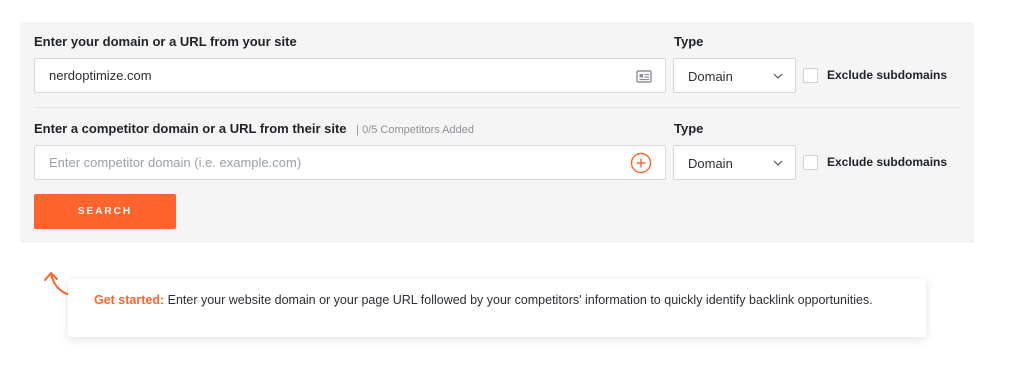 Image resolution: width=1024 pixels, height=366 pixels. I want to click on competitor-type-select: Domain, so click(734, 162).